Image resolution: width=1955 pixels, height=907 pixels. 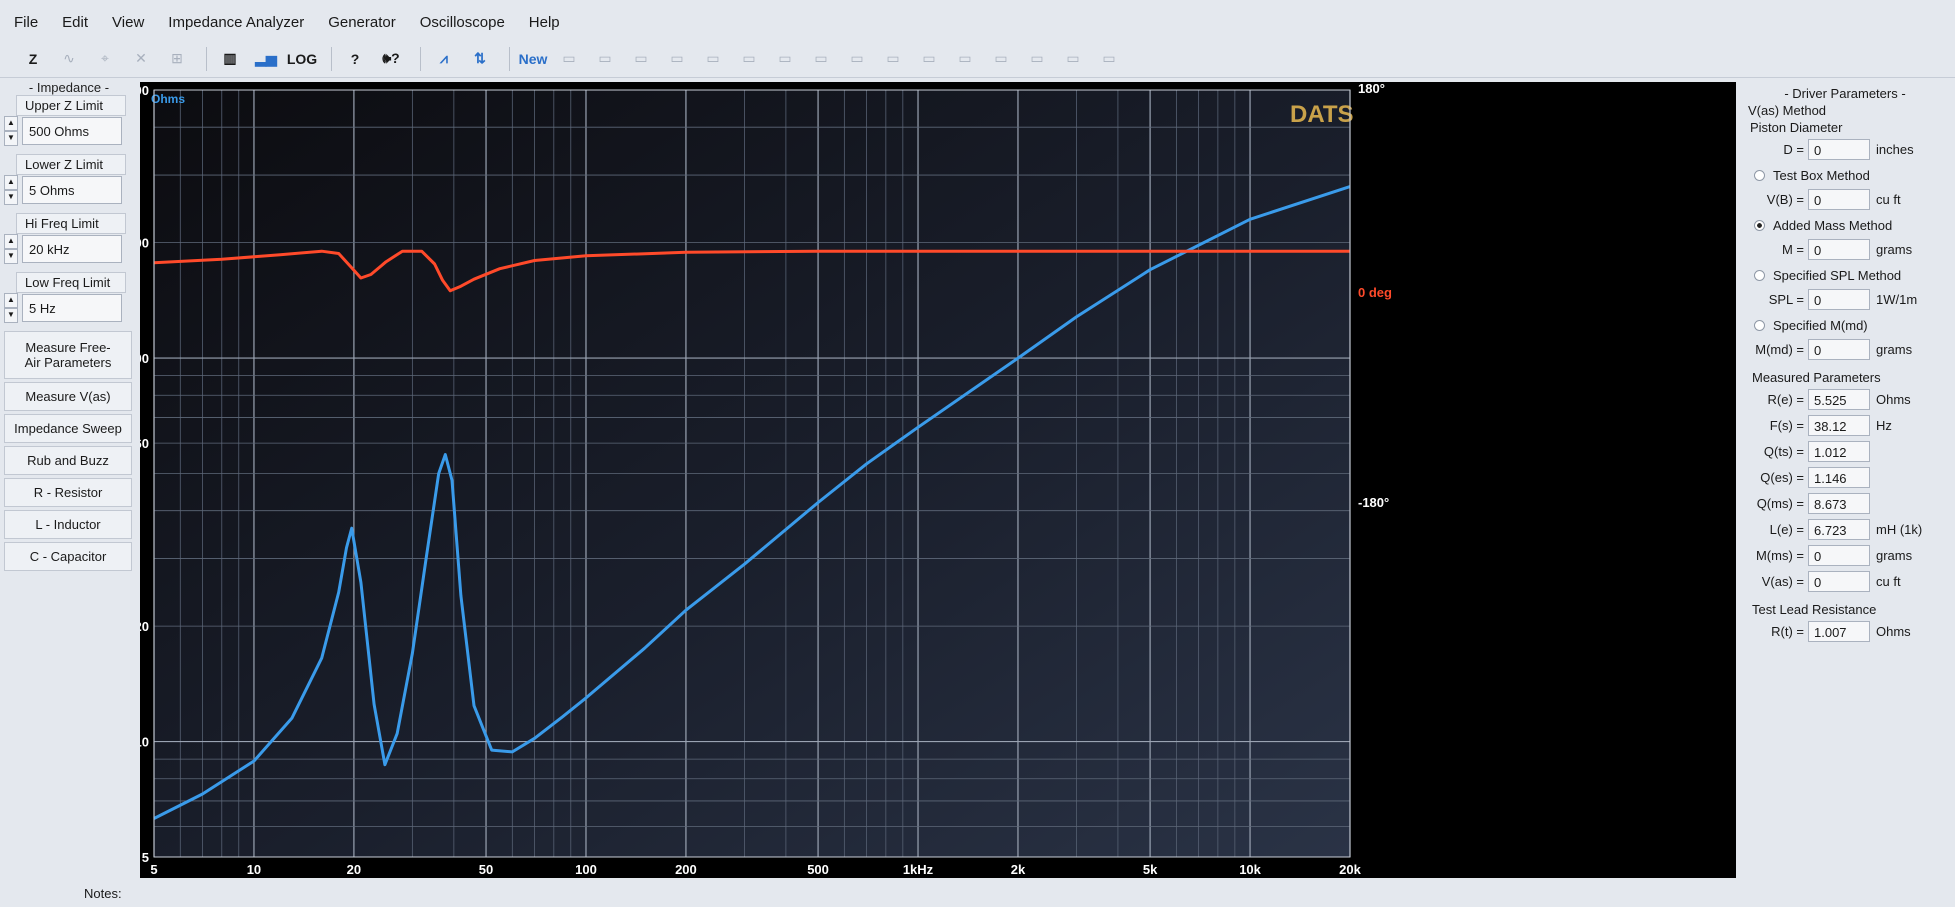 What do you see at coordinates (462, 22) in the screenshot?
I see `menu-oscilloscope: Oscilloscope` at bounding box center [462, 22].